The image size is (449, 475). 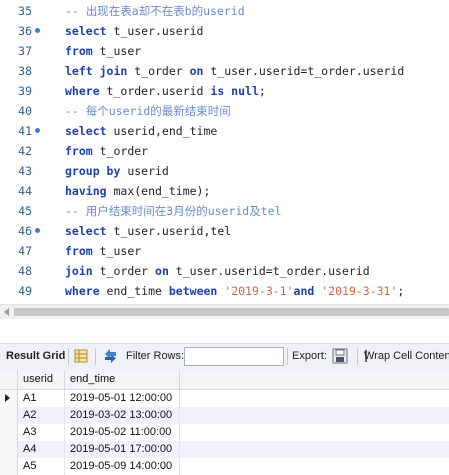 I want to click on code-line: 35 -- 出现在表a却不在表b的userid, so click(x=224, y=11).